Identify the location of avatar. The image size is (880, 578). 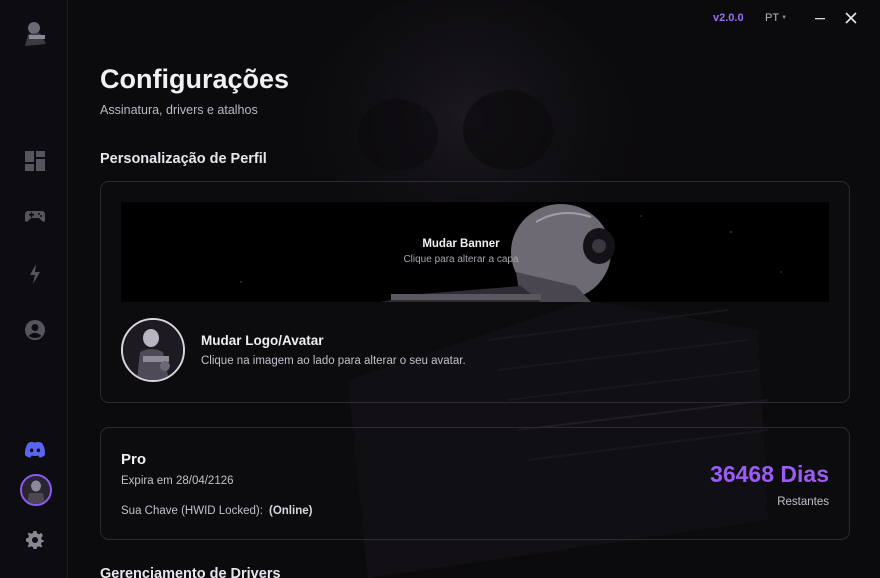
(36, 490).